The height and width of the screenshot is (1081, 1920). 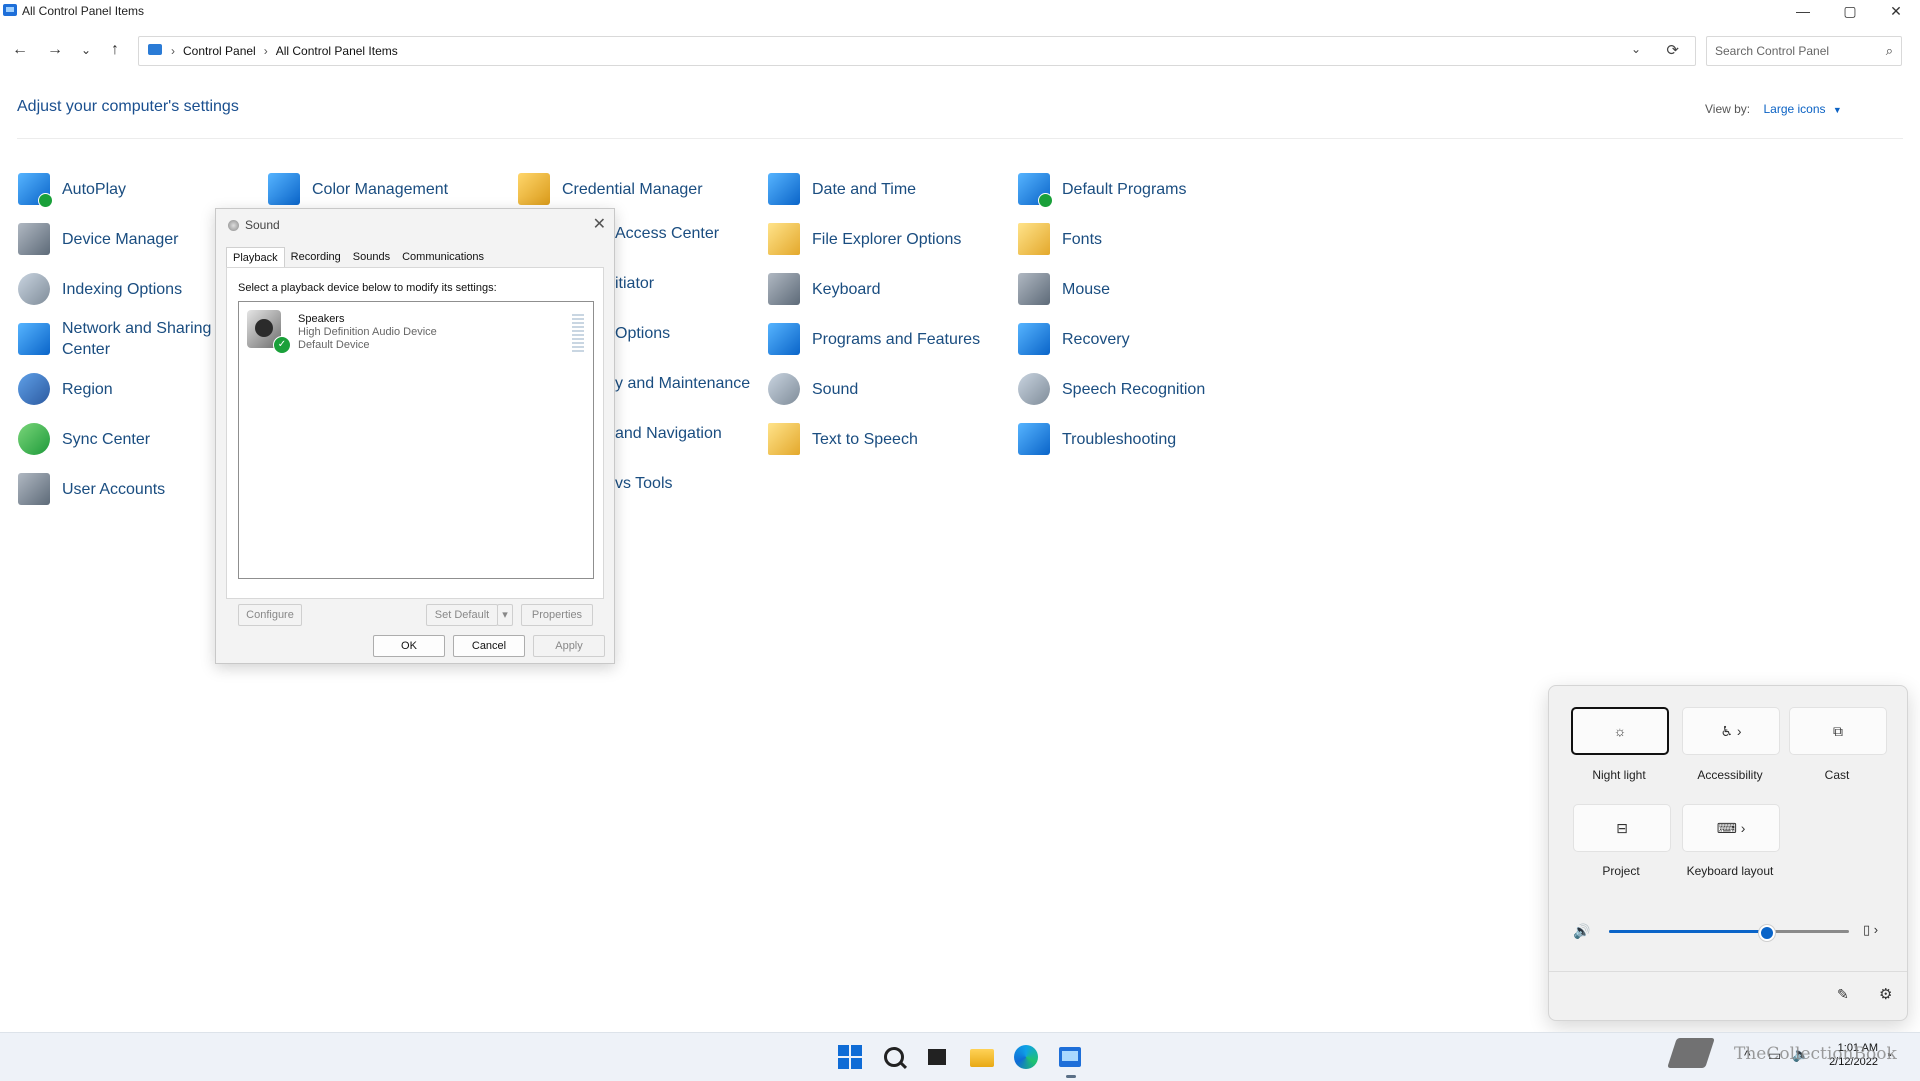 I want to click on close-button: ✕, so click(x=1896, y=11).